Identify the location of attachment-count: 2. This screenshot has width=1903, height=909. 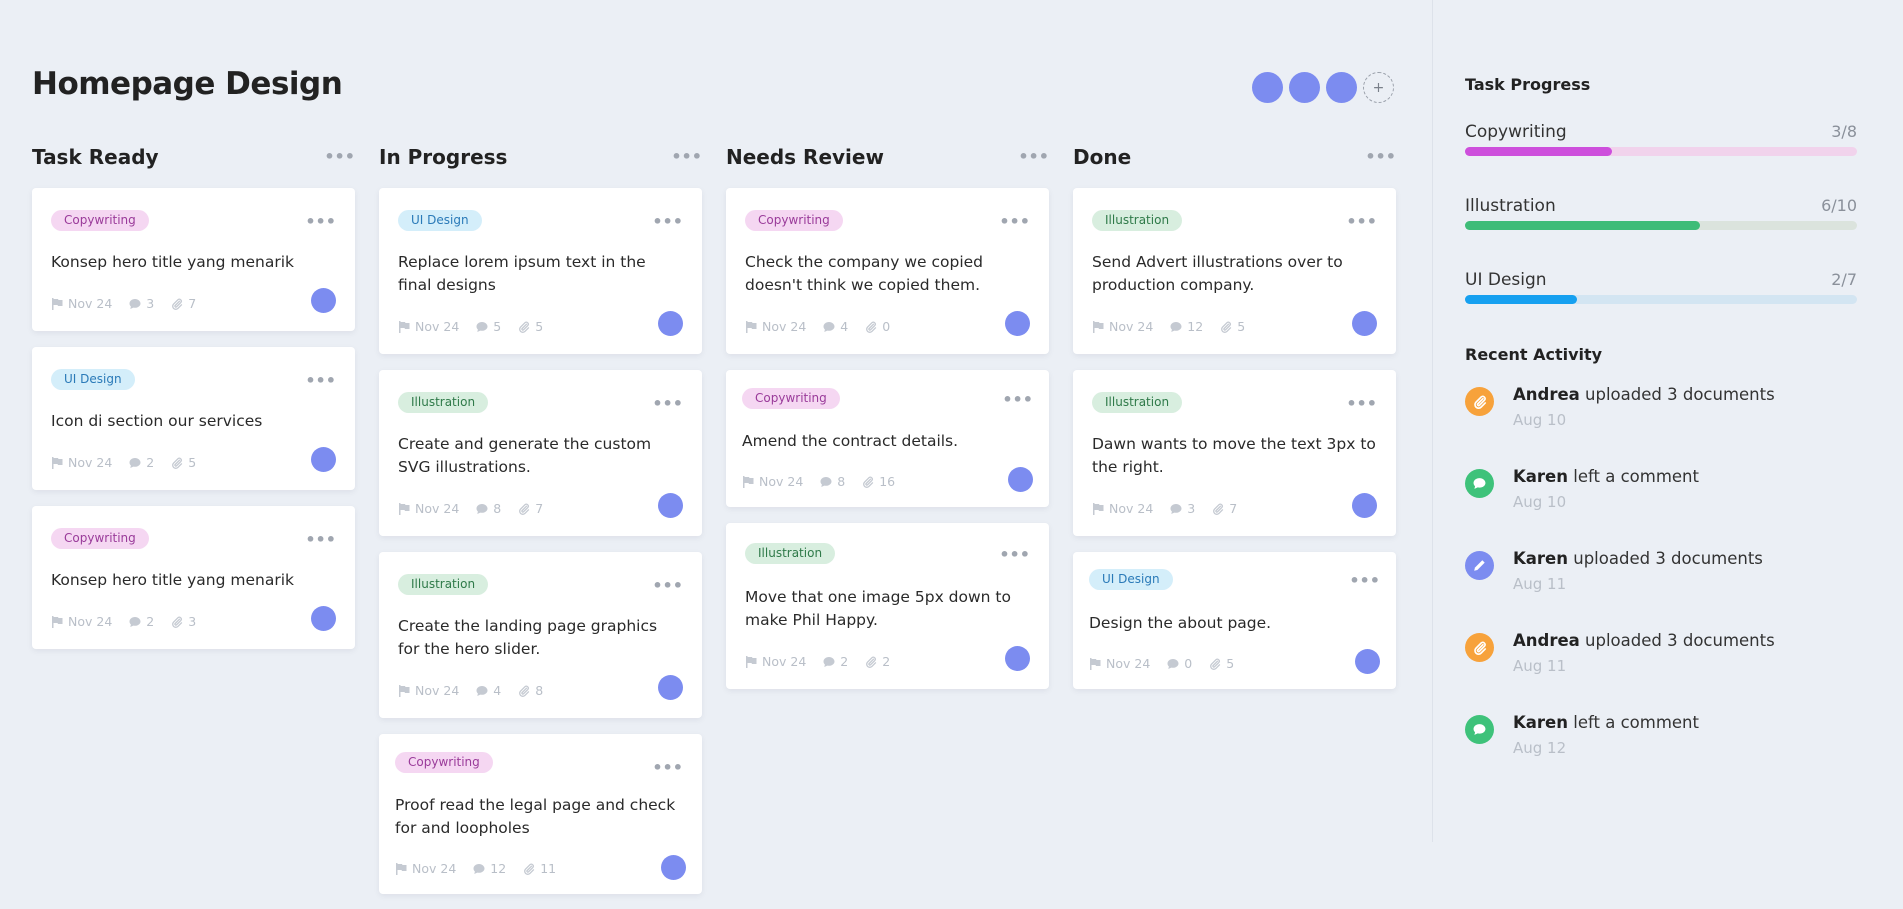
(886, 661).